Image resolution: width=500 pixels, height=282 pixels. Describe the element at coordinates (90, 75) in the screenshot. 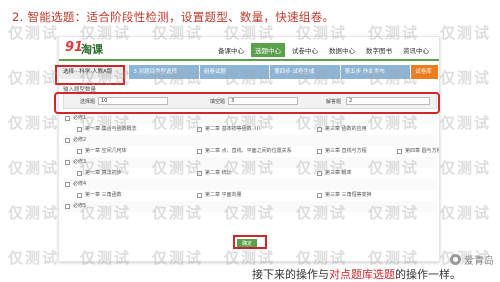

I see `highlight-subject-tab` at that location.